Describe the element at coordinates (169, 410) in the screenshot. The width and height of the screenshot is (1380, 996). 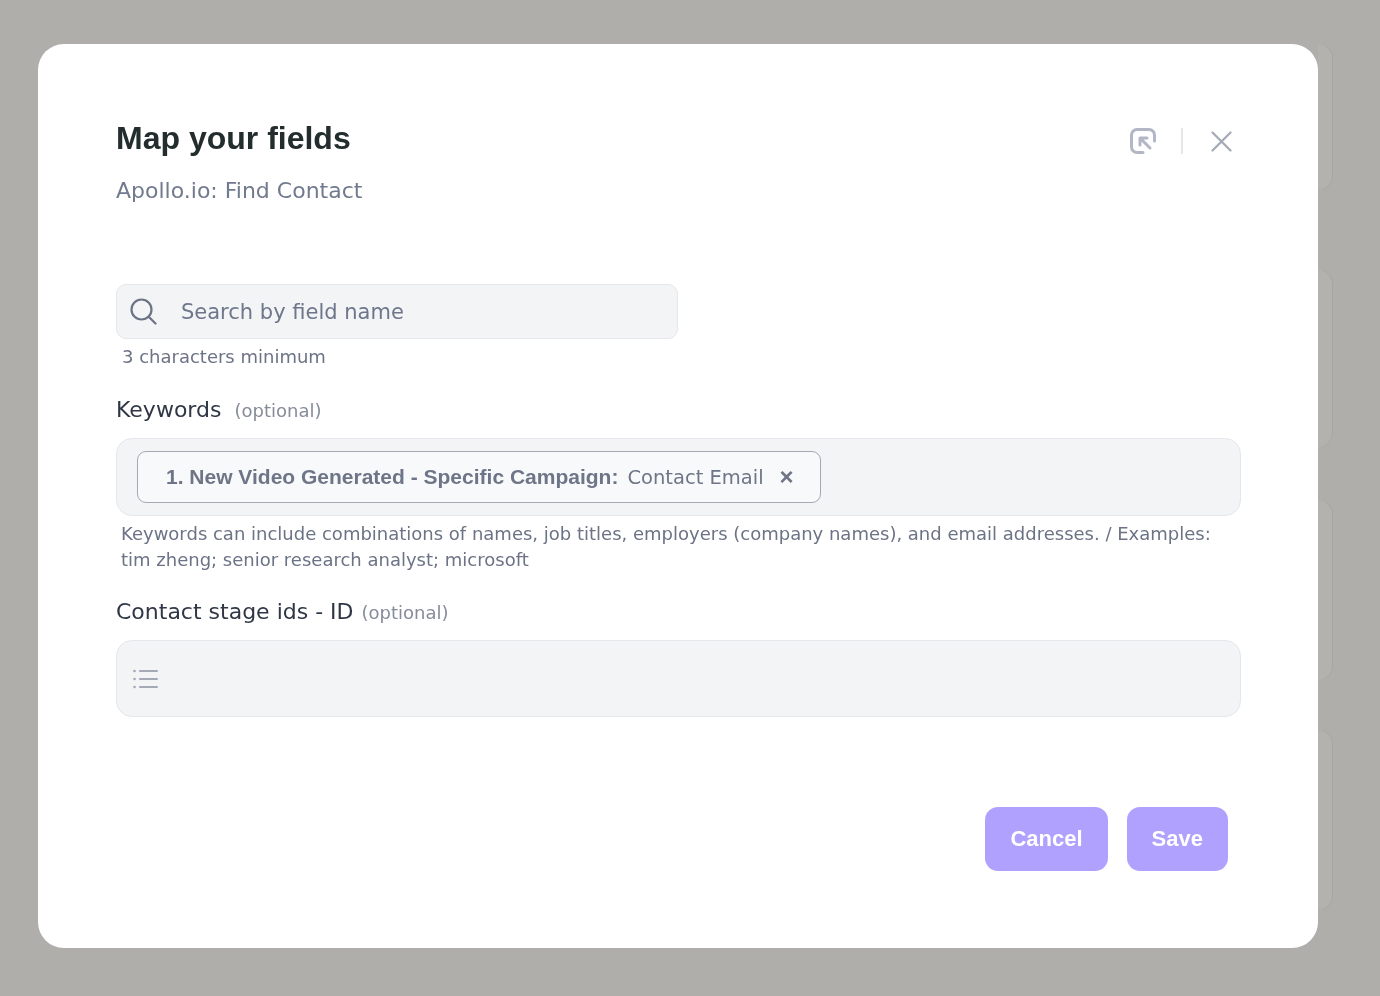
I see `field-label: Keywords` at that location.